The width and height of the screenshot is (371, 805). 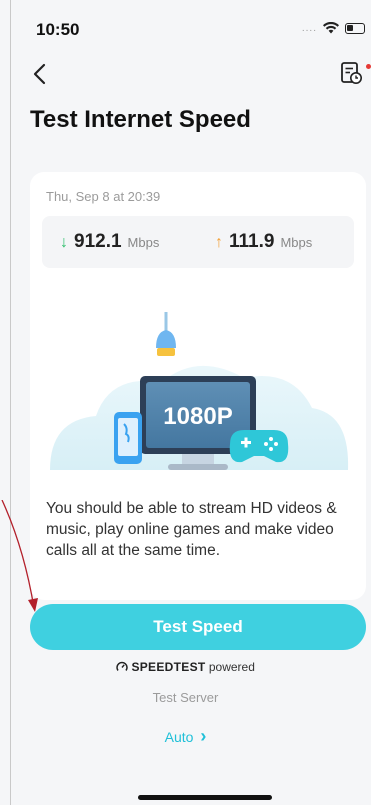 I want to click on test-server-label: Test Server, so click(x=185, y=697).